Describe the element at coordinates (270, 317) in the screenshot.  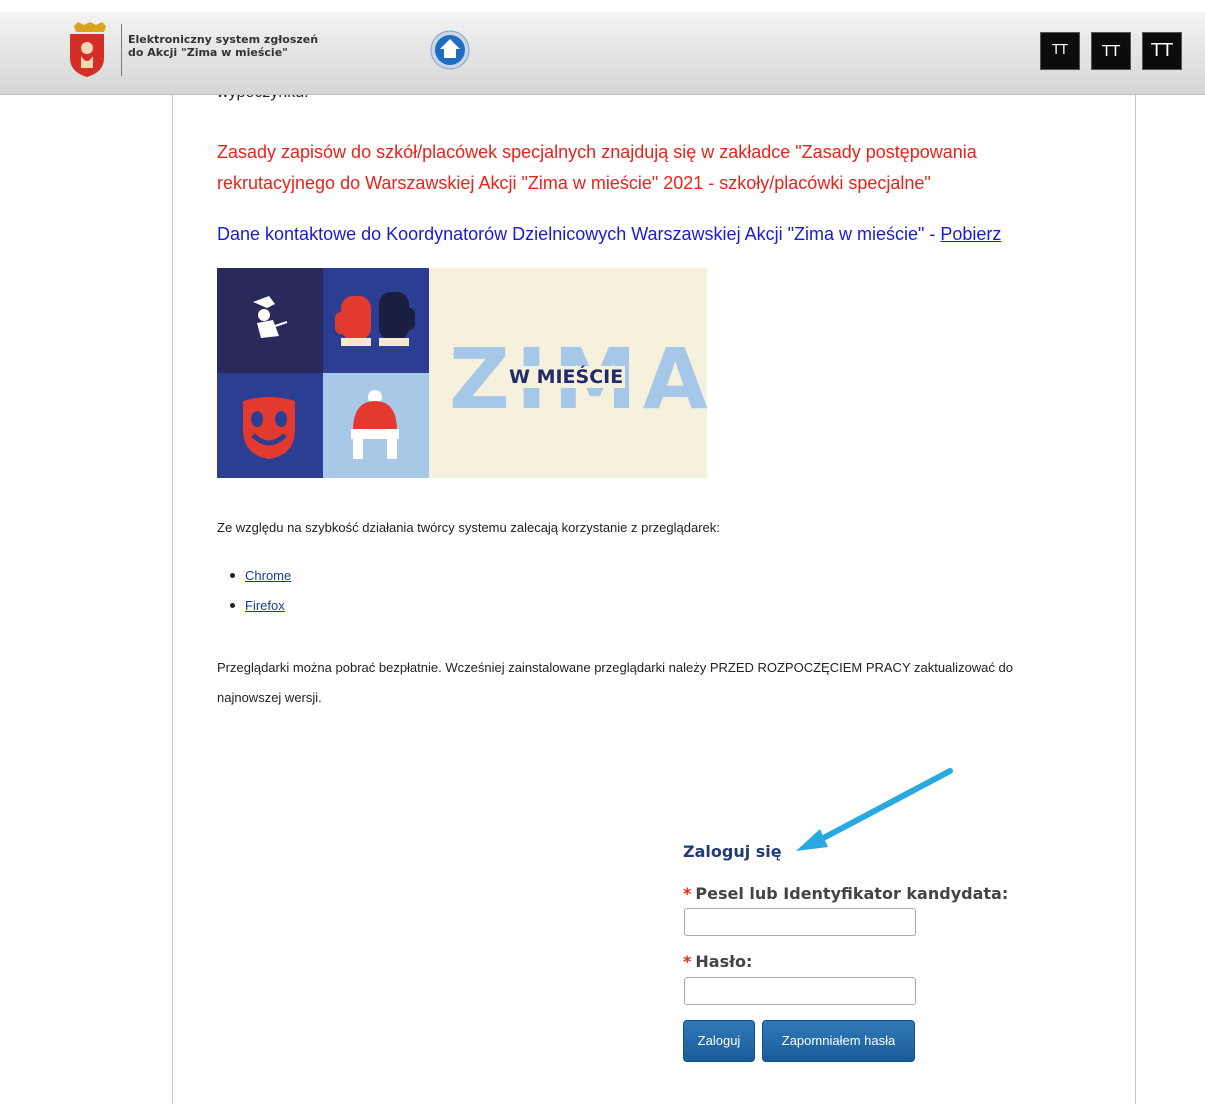
I see `dancer-icon` at that location.